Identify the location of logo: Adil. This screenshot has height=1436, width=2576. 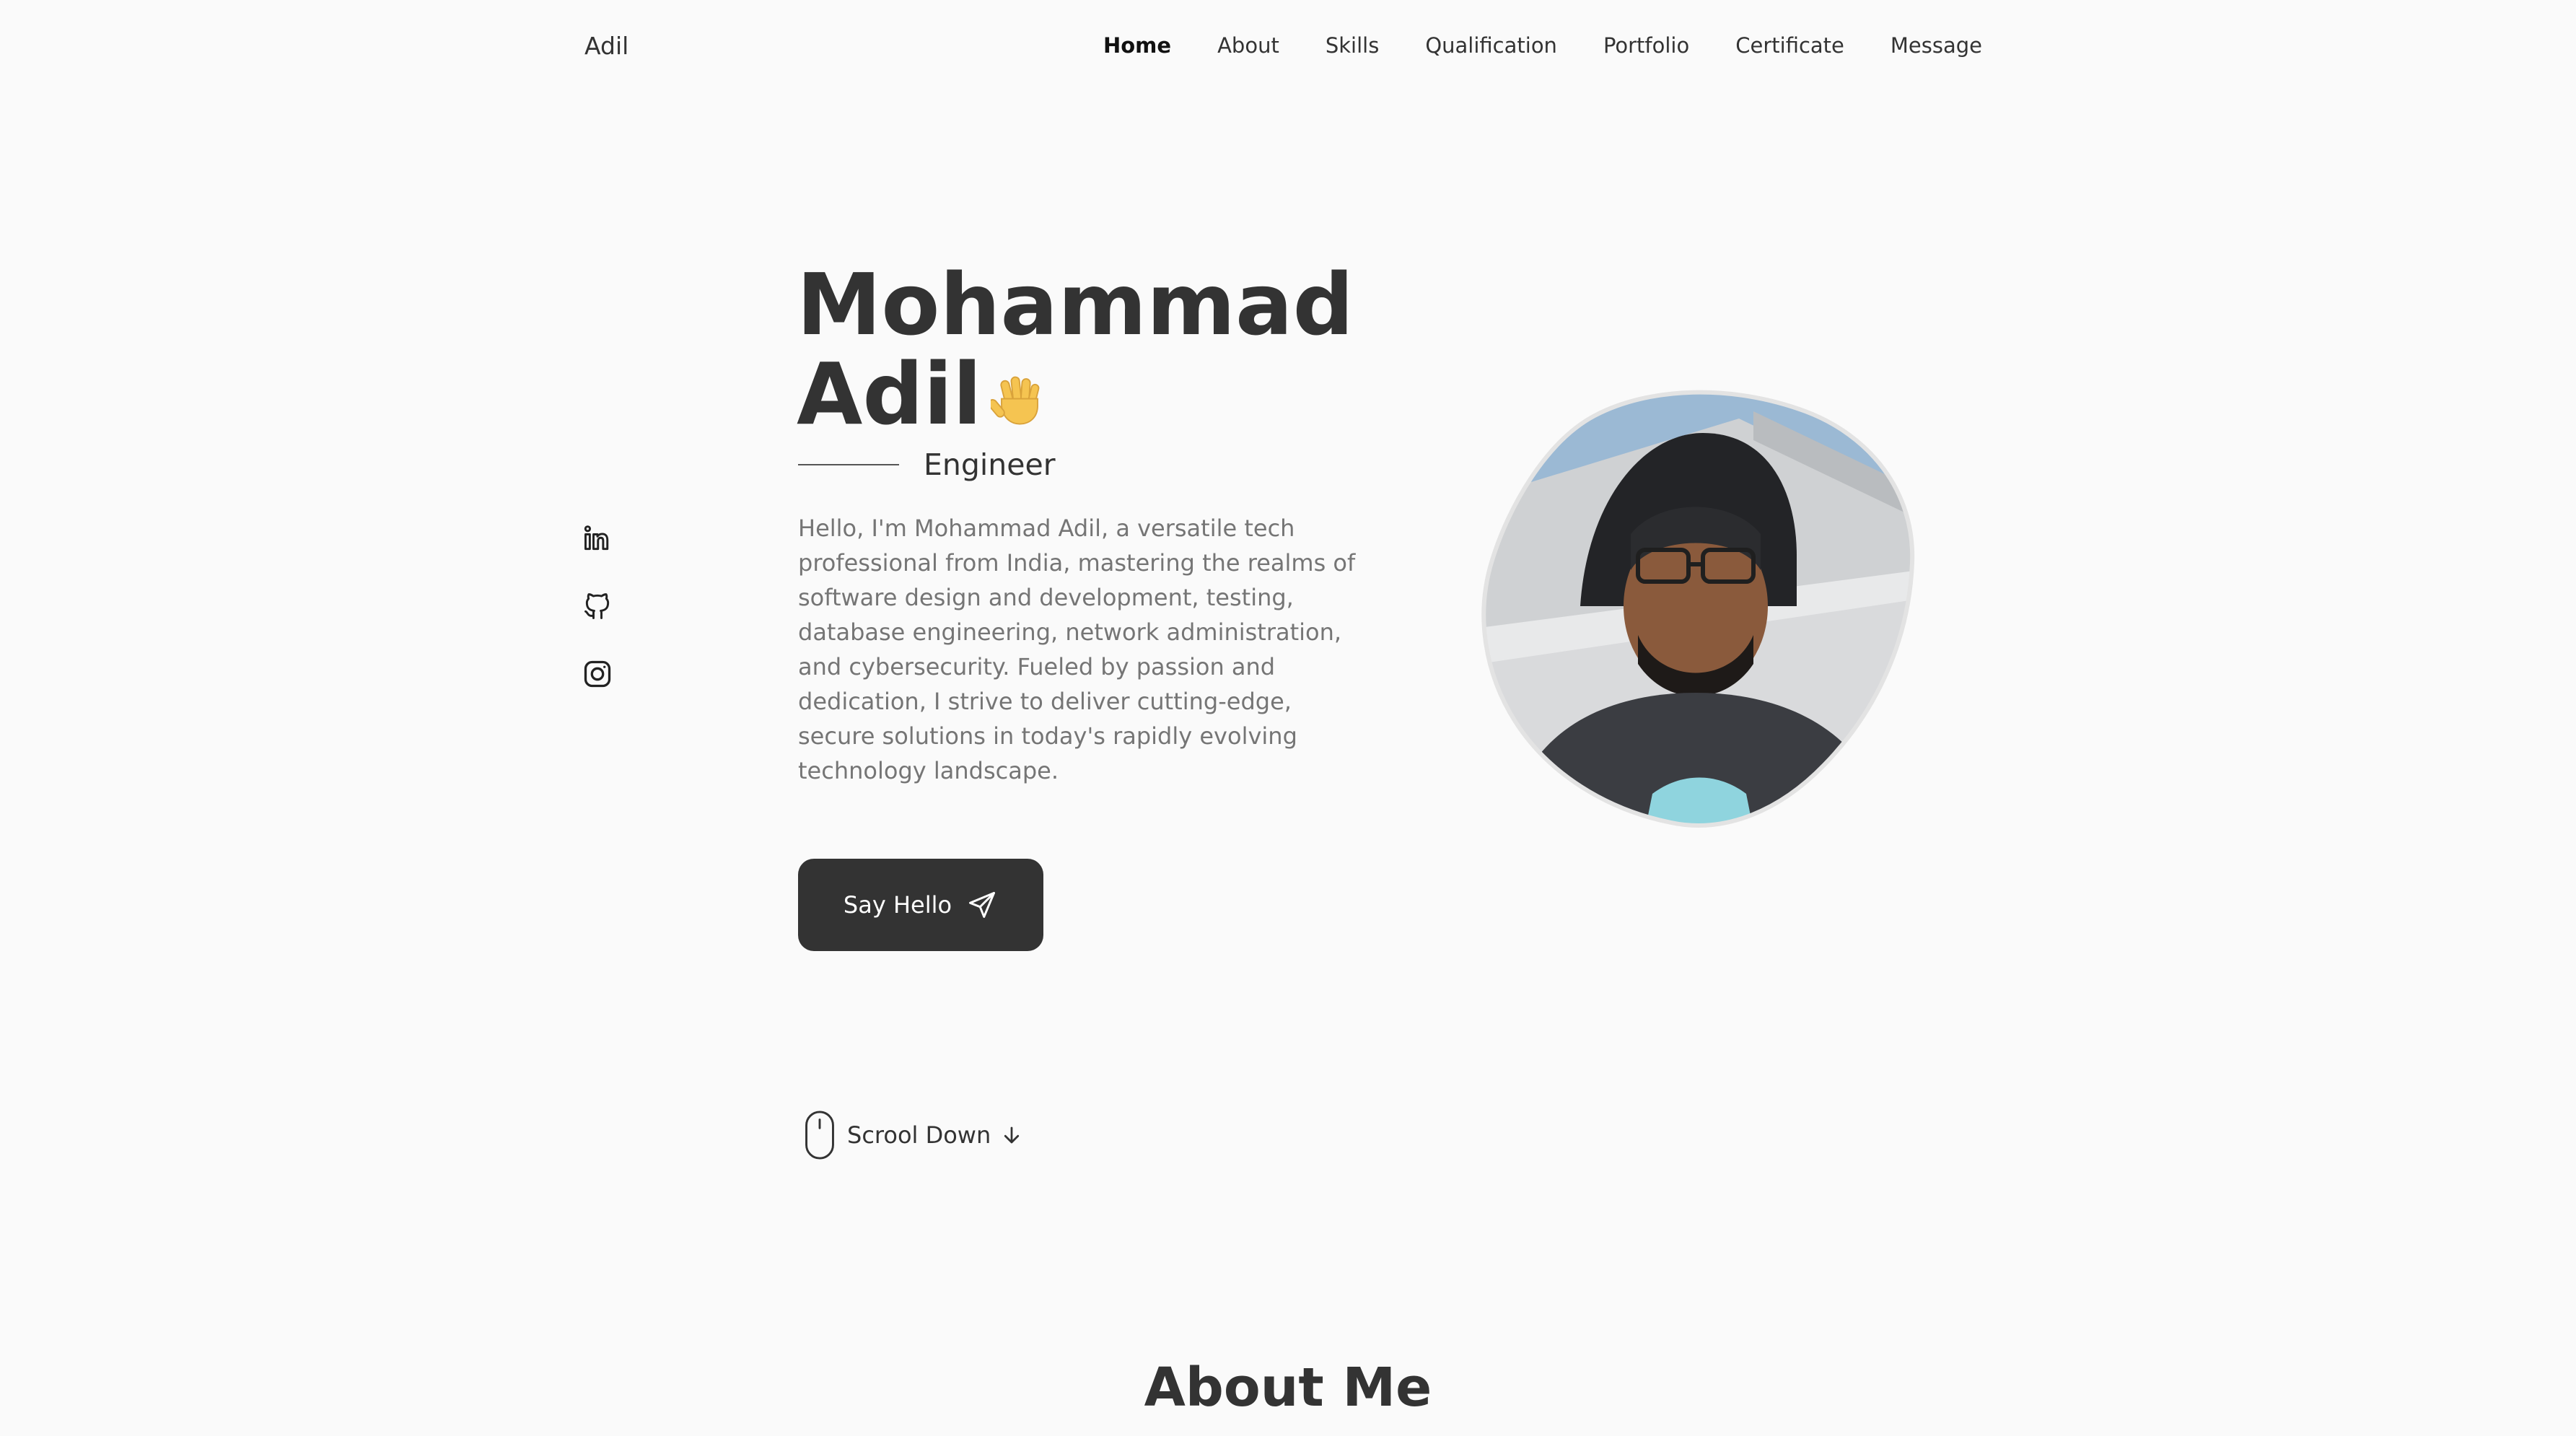
(606, 46).